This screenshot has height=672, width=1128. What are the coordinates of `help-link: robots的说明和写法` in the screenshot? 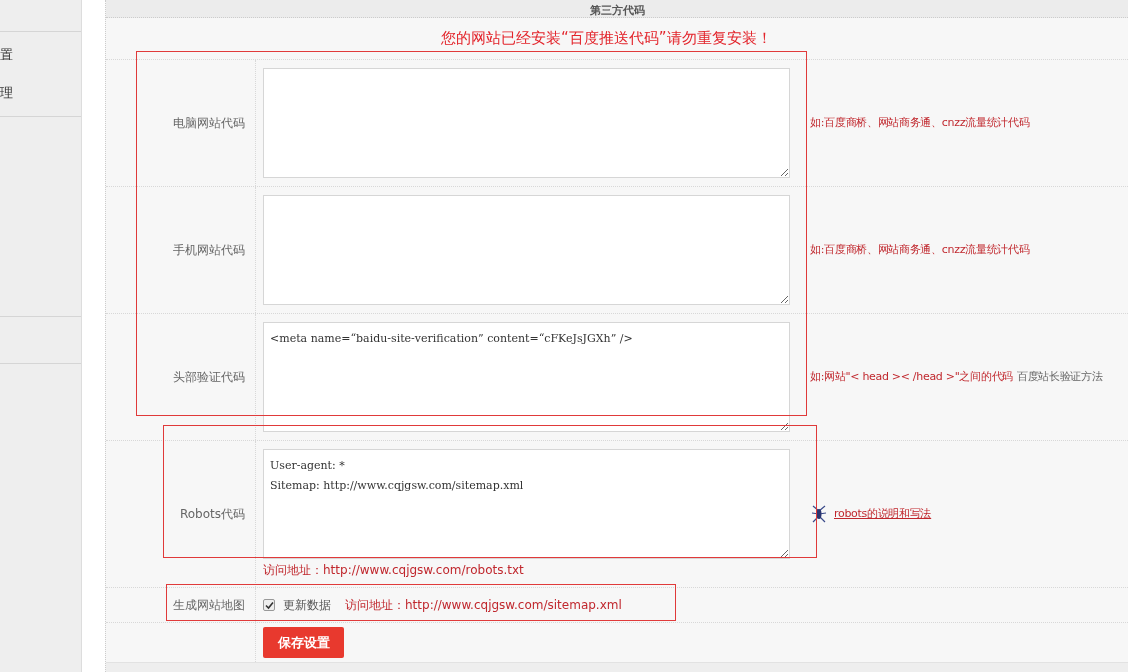 It's located at (885, 514).